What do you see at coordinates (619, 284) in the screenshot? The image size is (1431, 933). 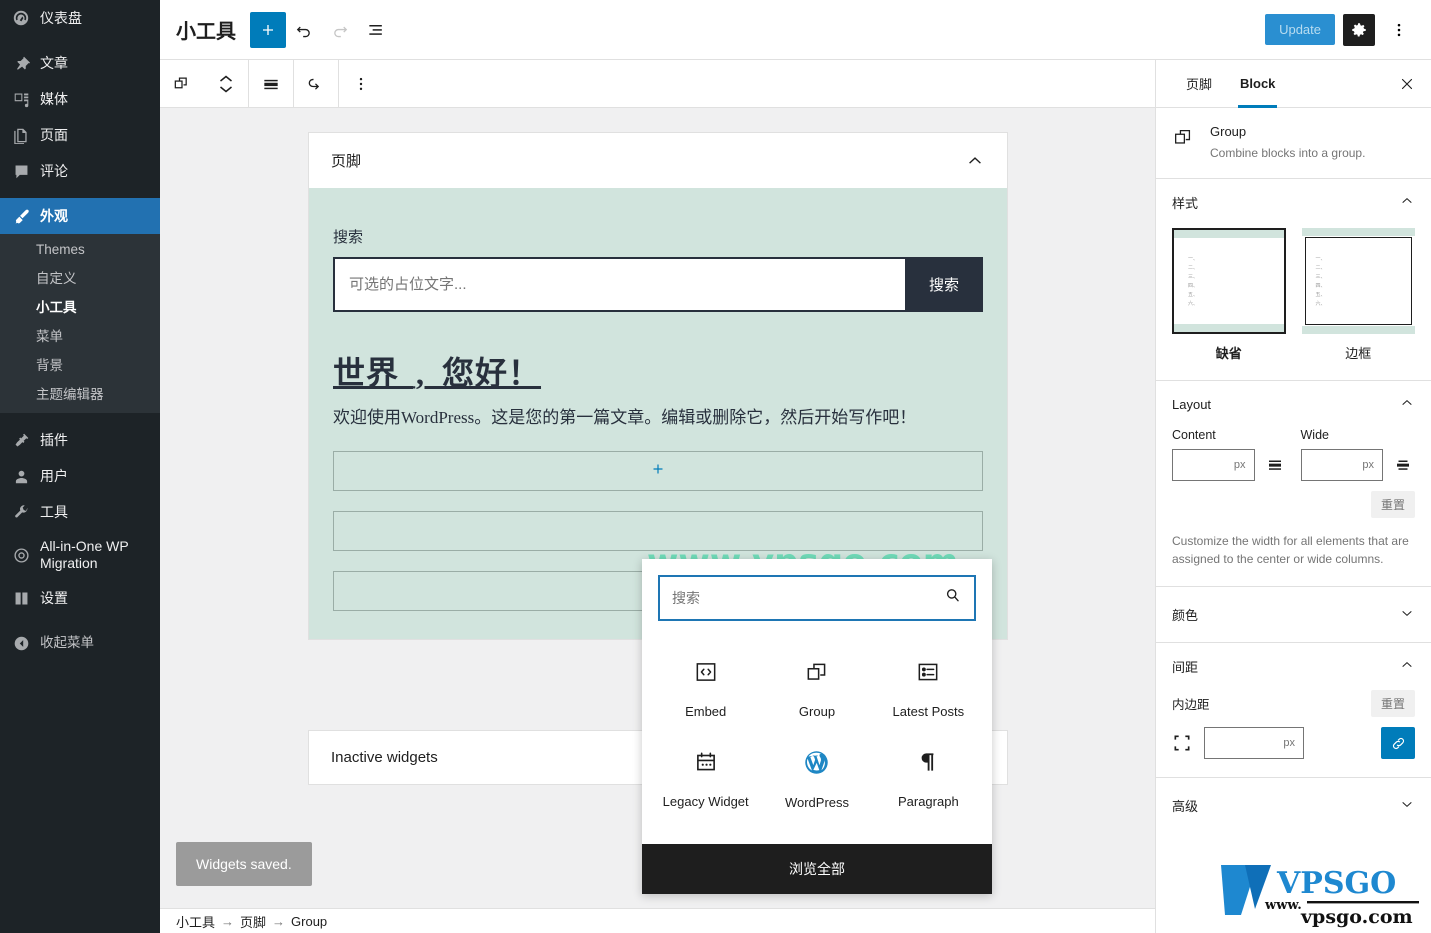 I see `search-input` at bounding box center [619, 284].